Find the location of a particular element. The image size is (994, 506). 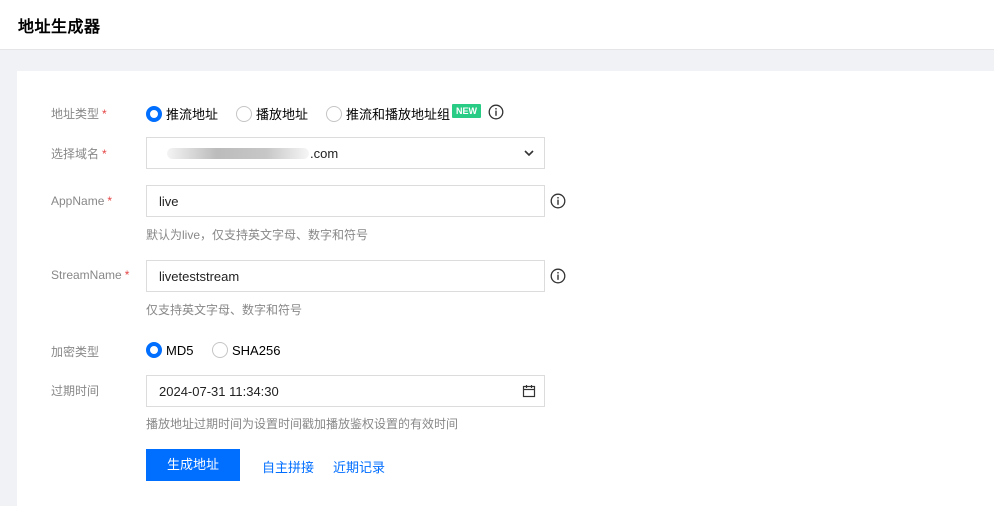

expiry-label: 过期时间 is located at coordinates (75, 391).